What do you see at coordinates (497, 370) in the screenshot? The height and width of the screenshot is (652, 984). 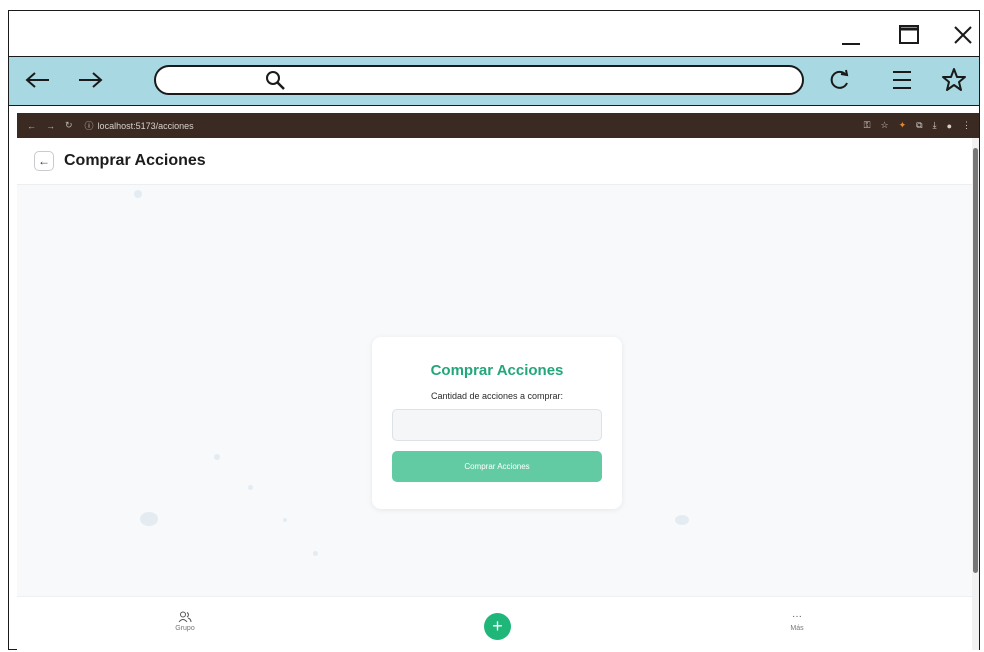 I see `card-title: Comprar Acciones` at bounding box center [497, 370].